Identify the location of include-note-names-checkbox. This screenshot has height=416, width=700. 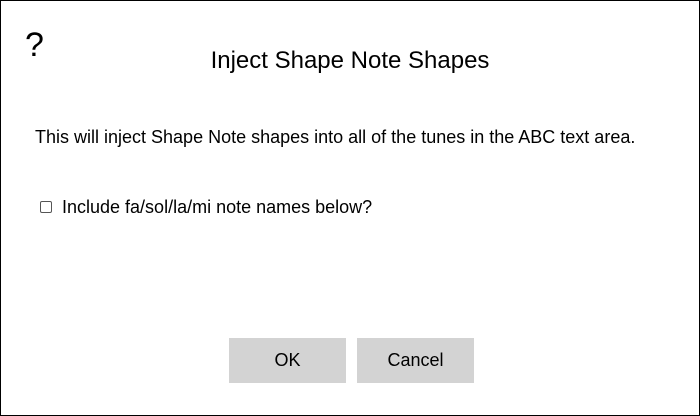
(46, 207).